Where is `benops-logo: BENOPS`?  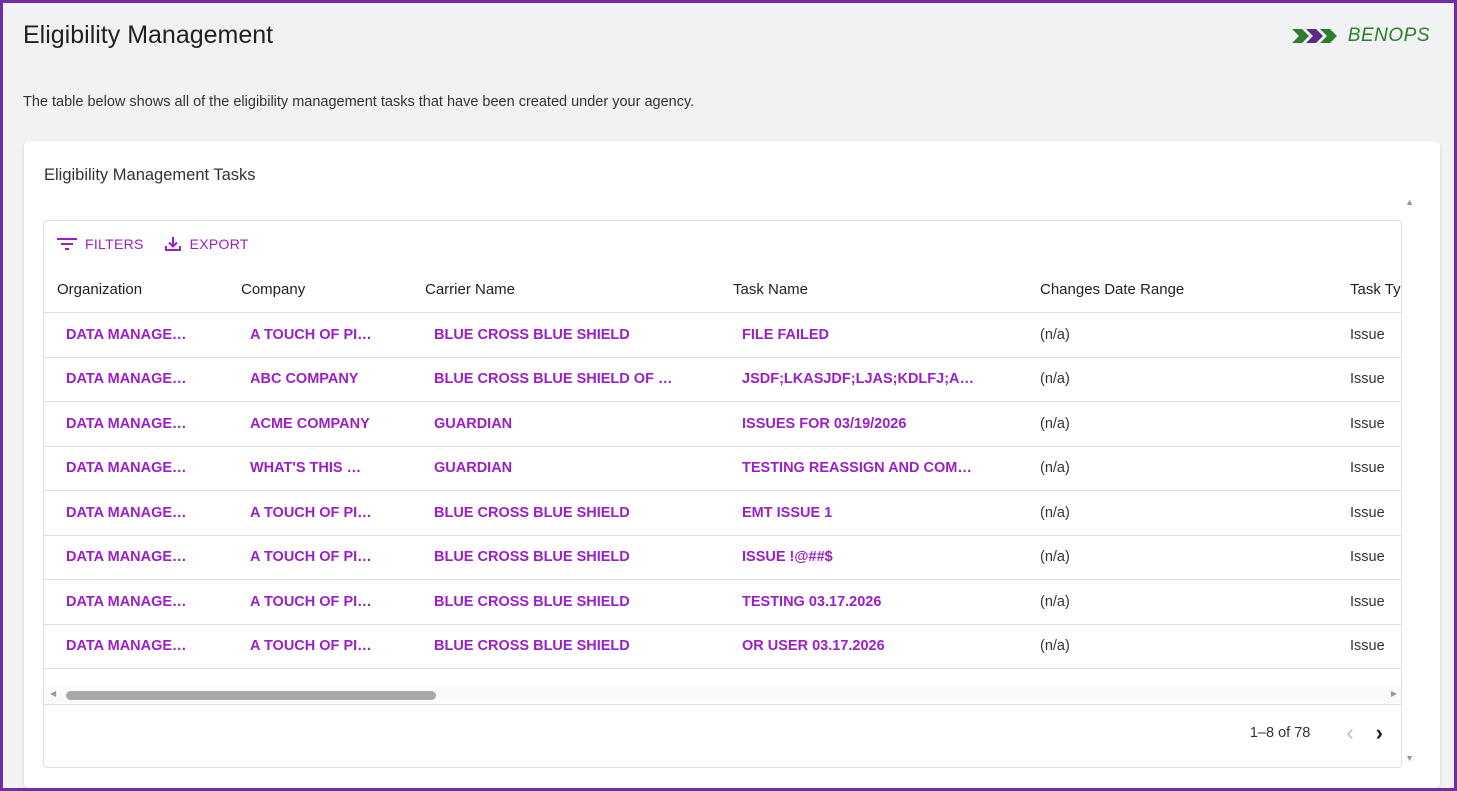
benops-logo: BENOPS is located at coordinates (1360, 36).